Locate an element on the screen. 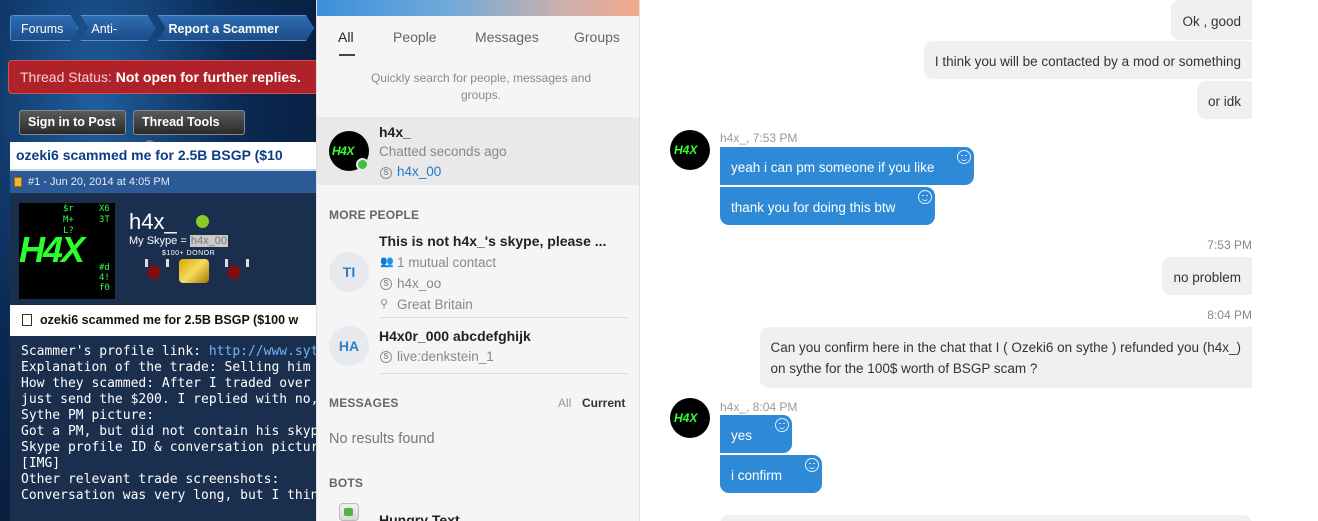 This screenshot has height=521, width=1318. sign-in-to-post-button: Sign in to Post is located at coordinates (72, 122).